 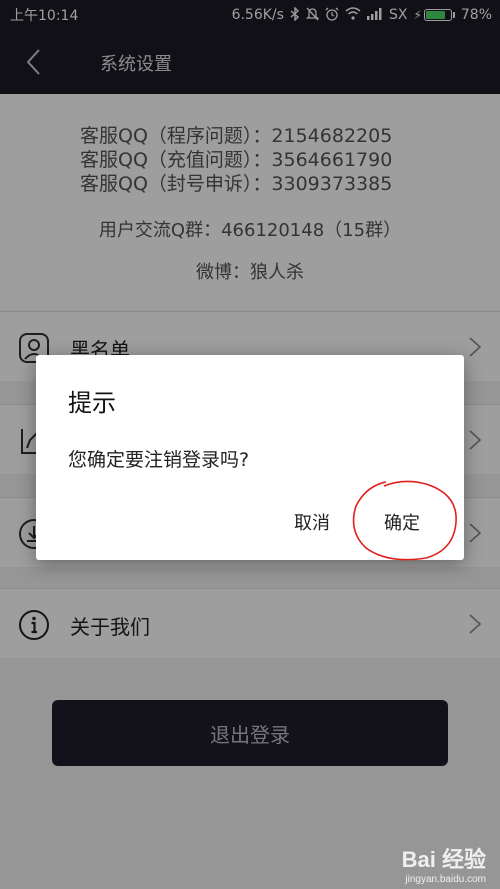 What do you see at coordinates (402, 522) in the screenshot?
I see `confirm-button: 确定` at bounding box center [402, 522].